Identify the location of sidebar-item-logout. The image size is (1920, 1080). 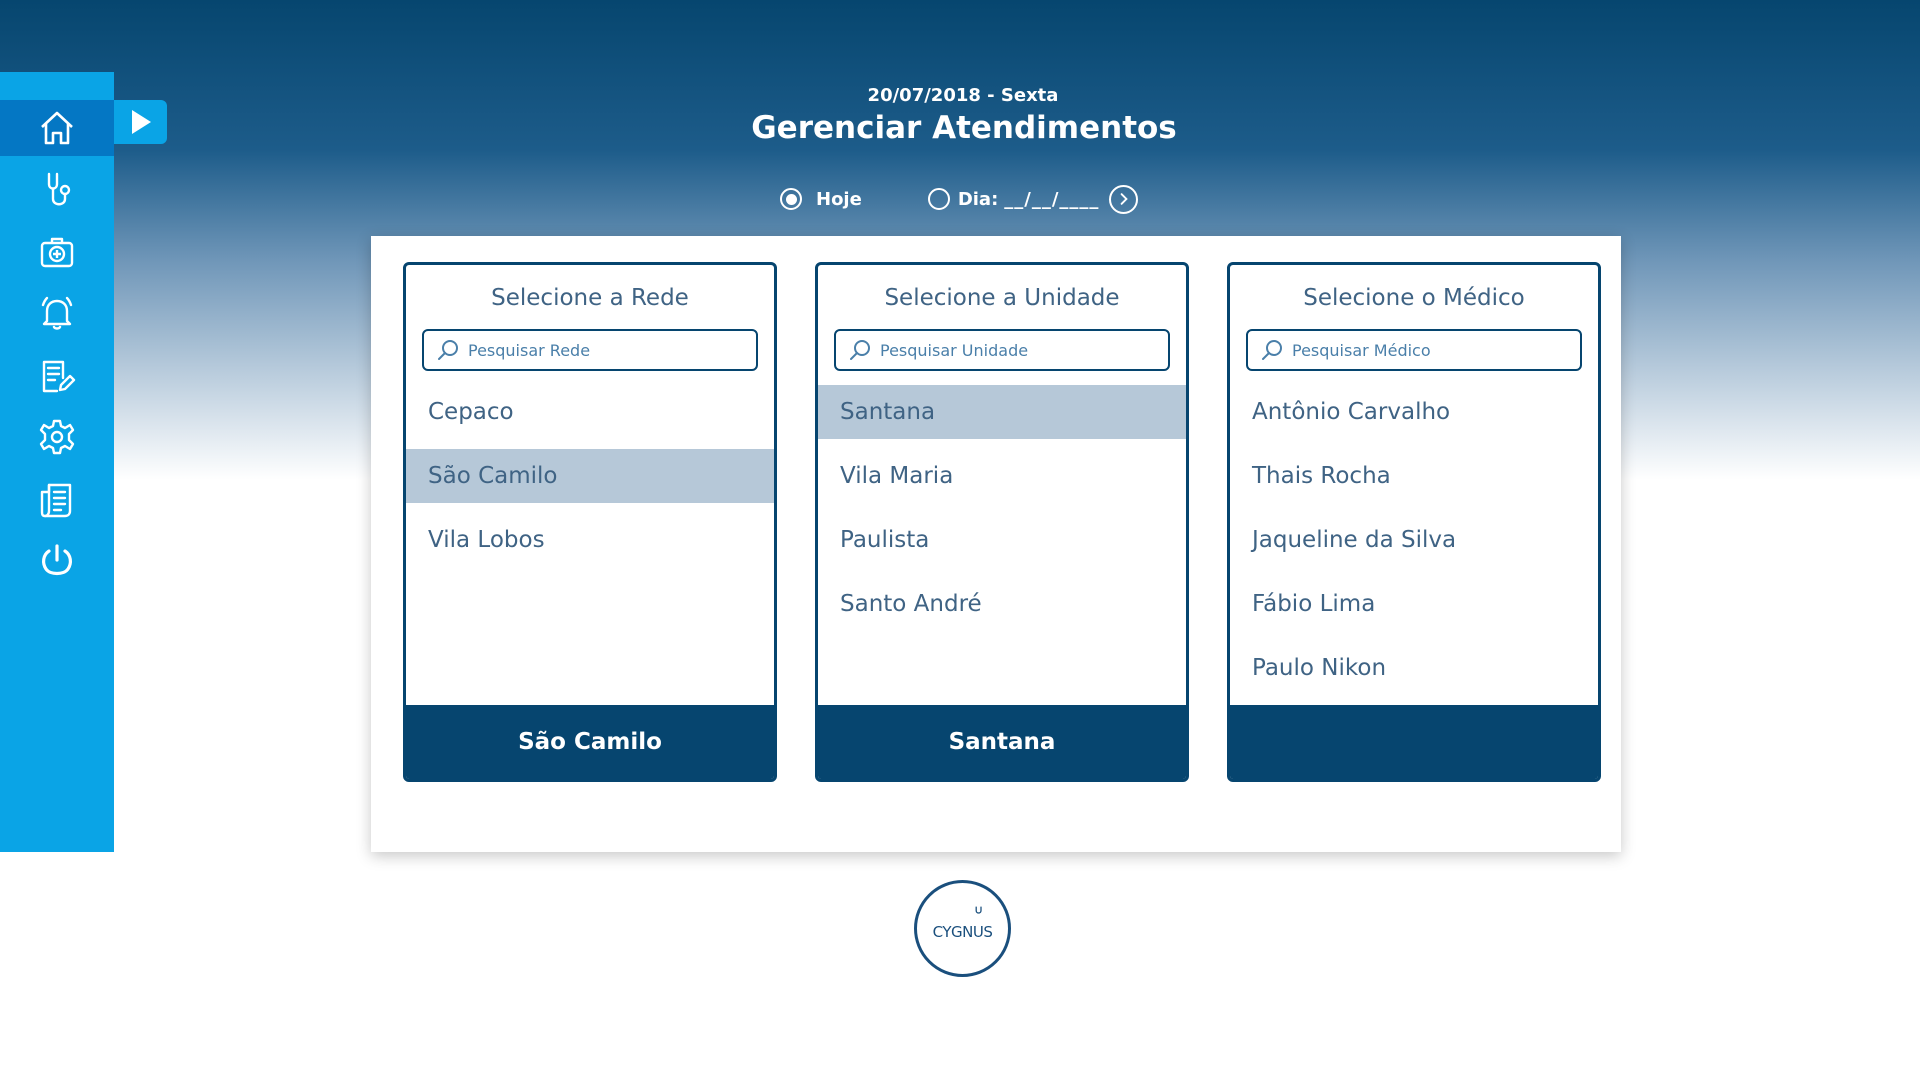
(57, 561).